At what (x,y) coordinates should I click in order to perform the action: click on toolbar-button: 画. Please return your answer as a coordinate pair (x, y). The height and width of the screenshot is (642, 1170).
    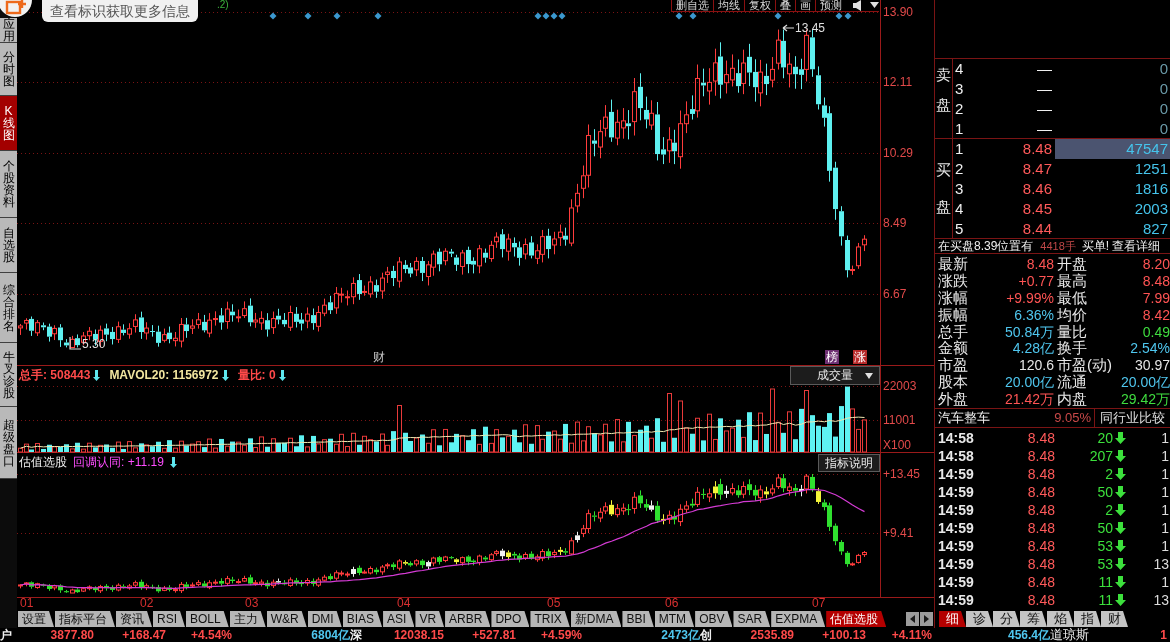
    Looking at the image, I should click on (805, 5).